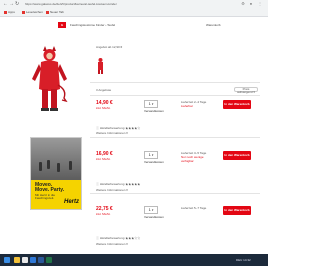  I want to click on cart-link: Warenkorb, so click(213, 25).